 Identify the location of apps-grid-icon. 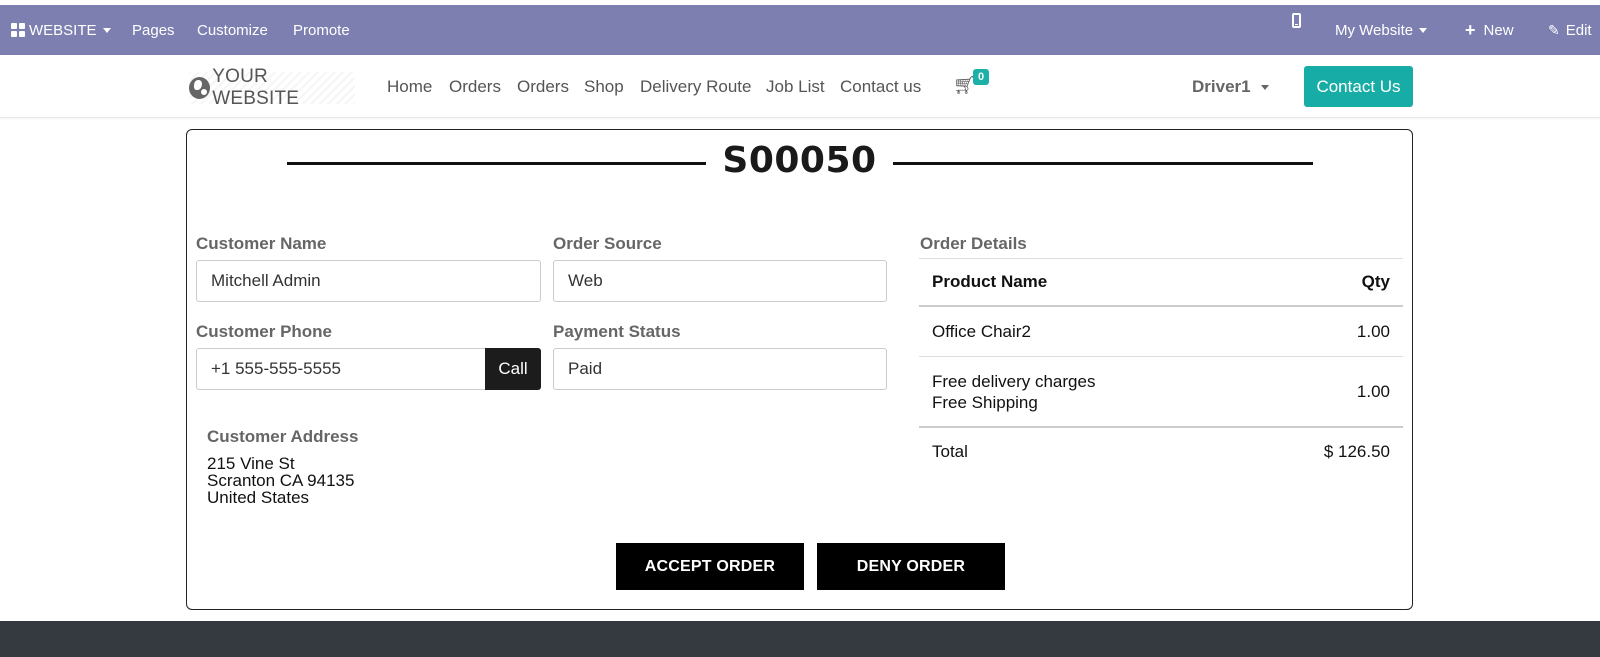
(18, 30).